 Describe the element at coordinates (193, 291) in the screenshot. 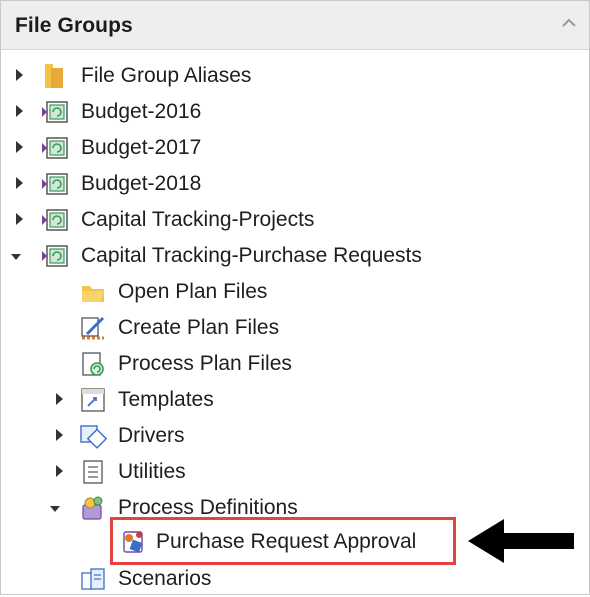

I see `tree-item-label: Open Plan Files` at that location.